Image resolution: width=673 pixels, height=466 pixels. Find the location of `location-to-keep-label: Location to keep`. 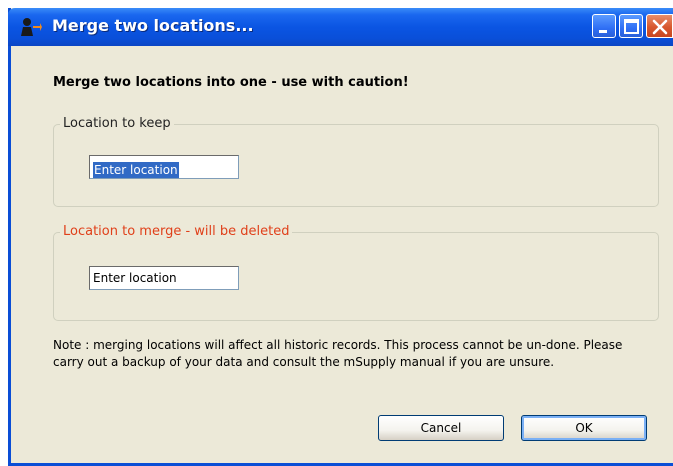

location-to-keep-label: Location to keep is located at coordinates (117, 123).